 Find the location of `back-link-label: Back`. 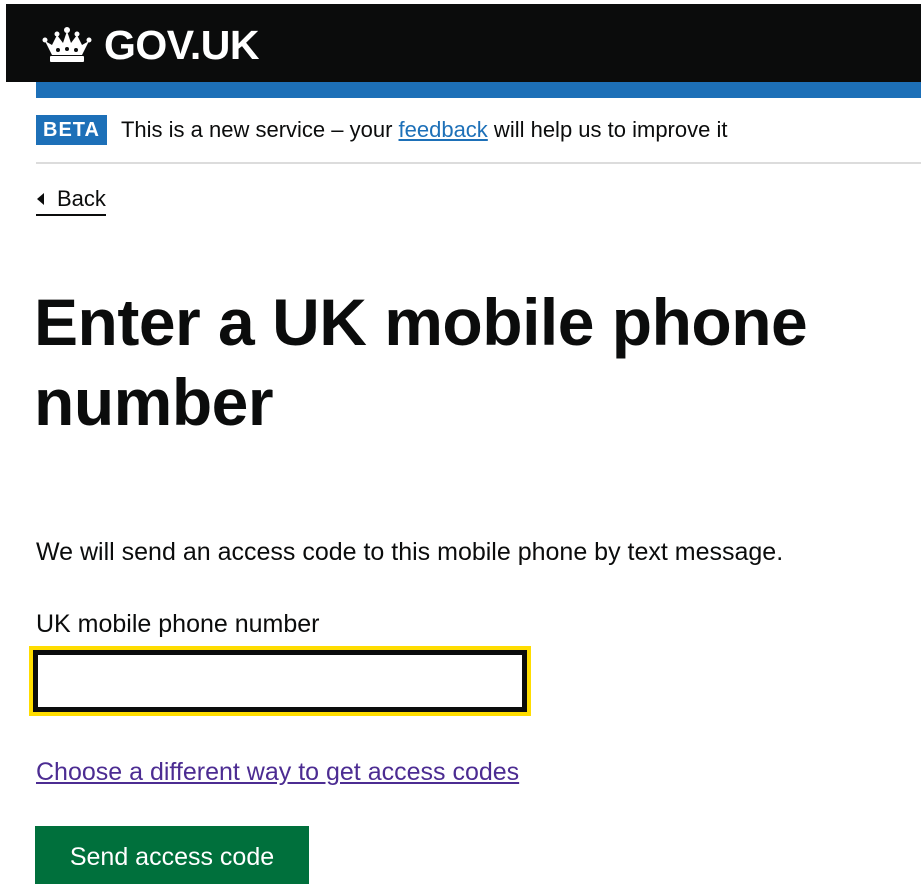

back-link-label: Back is located at coordinates (81, 198).